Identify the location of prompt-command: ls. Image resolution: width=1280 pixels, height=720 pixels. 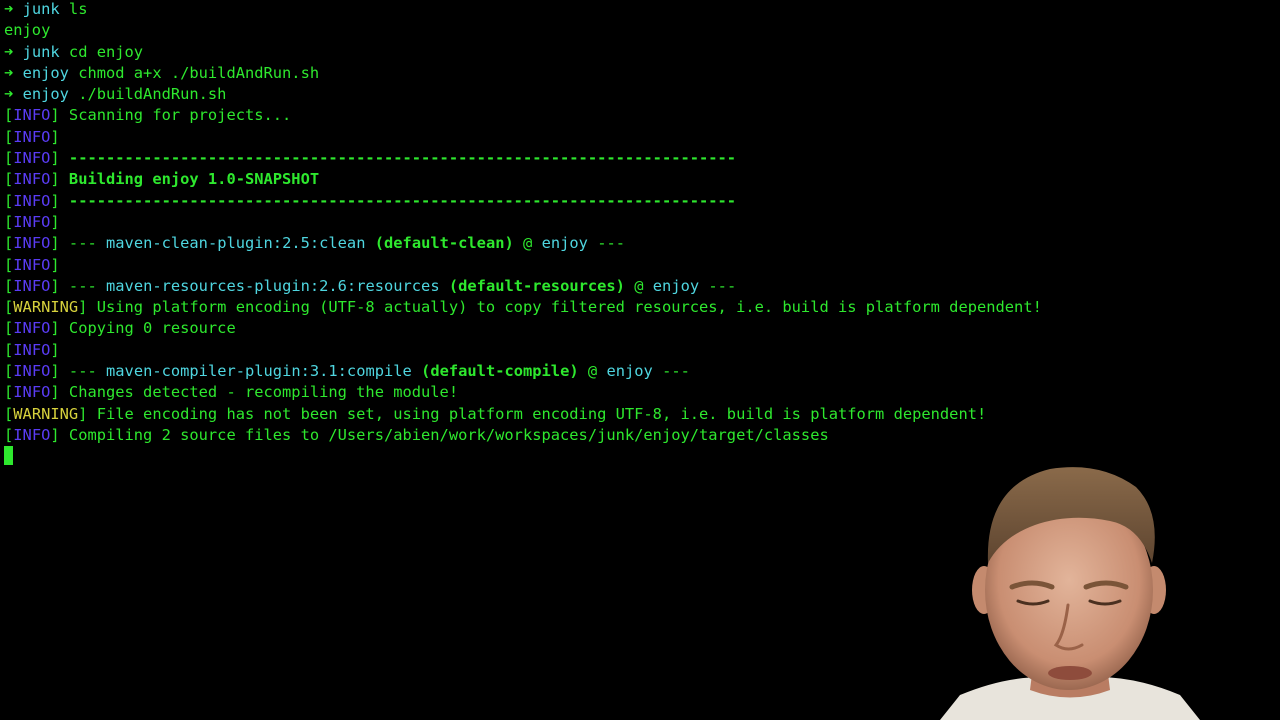
(78, 9).